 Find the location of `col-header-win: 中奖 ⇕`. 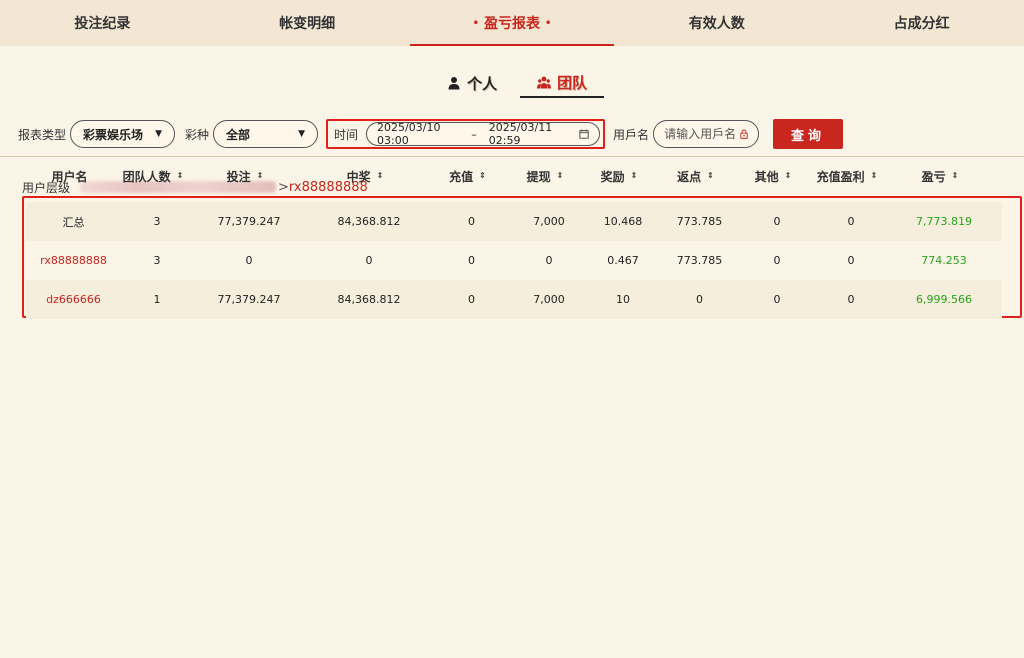

col-header-win: 中奖 ⇕ is located at coordinates (365, 176).